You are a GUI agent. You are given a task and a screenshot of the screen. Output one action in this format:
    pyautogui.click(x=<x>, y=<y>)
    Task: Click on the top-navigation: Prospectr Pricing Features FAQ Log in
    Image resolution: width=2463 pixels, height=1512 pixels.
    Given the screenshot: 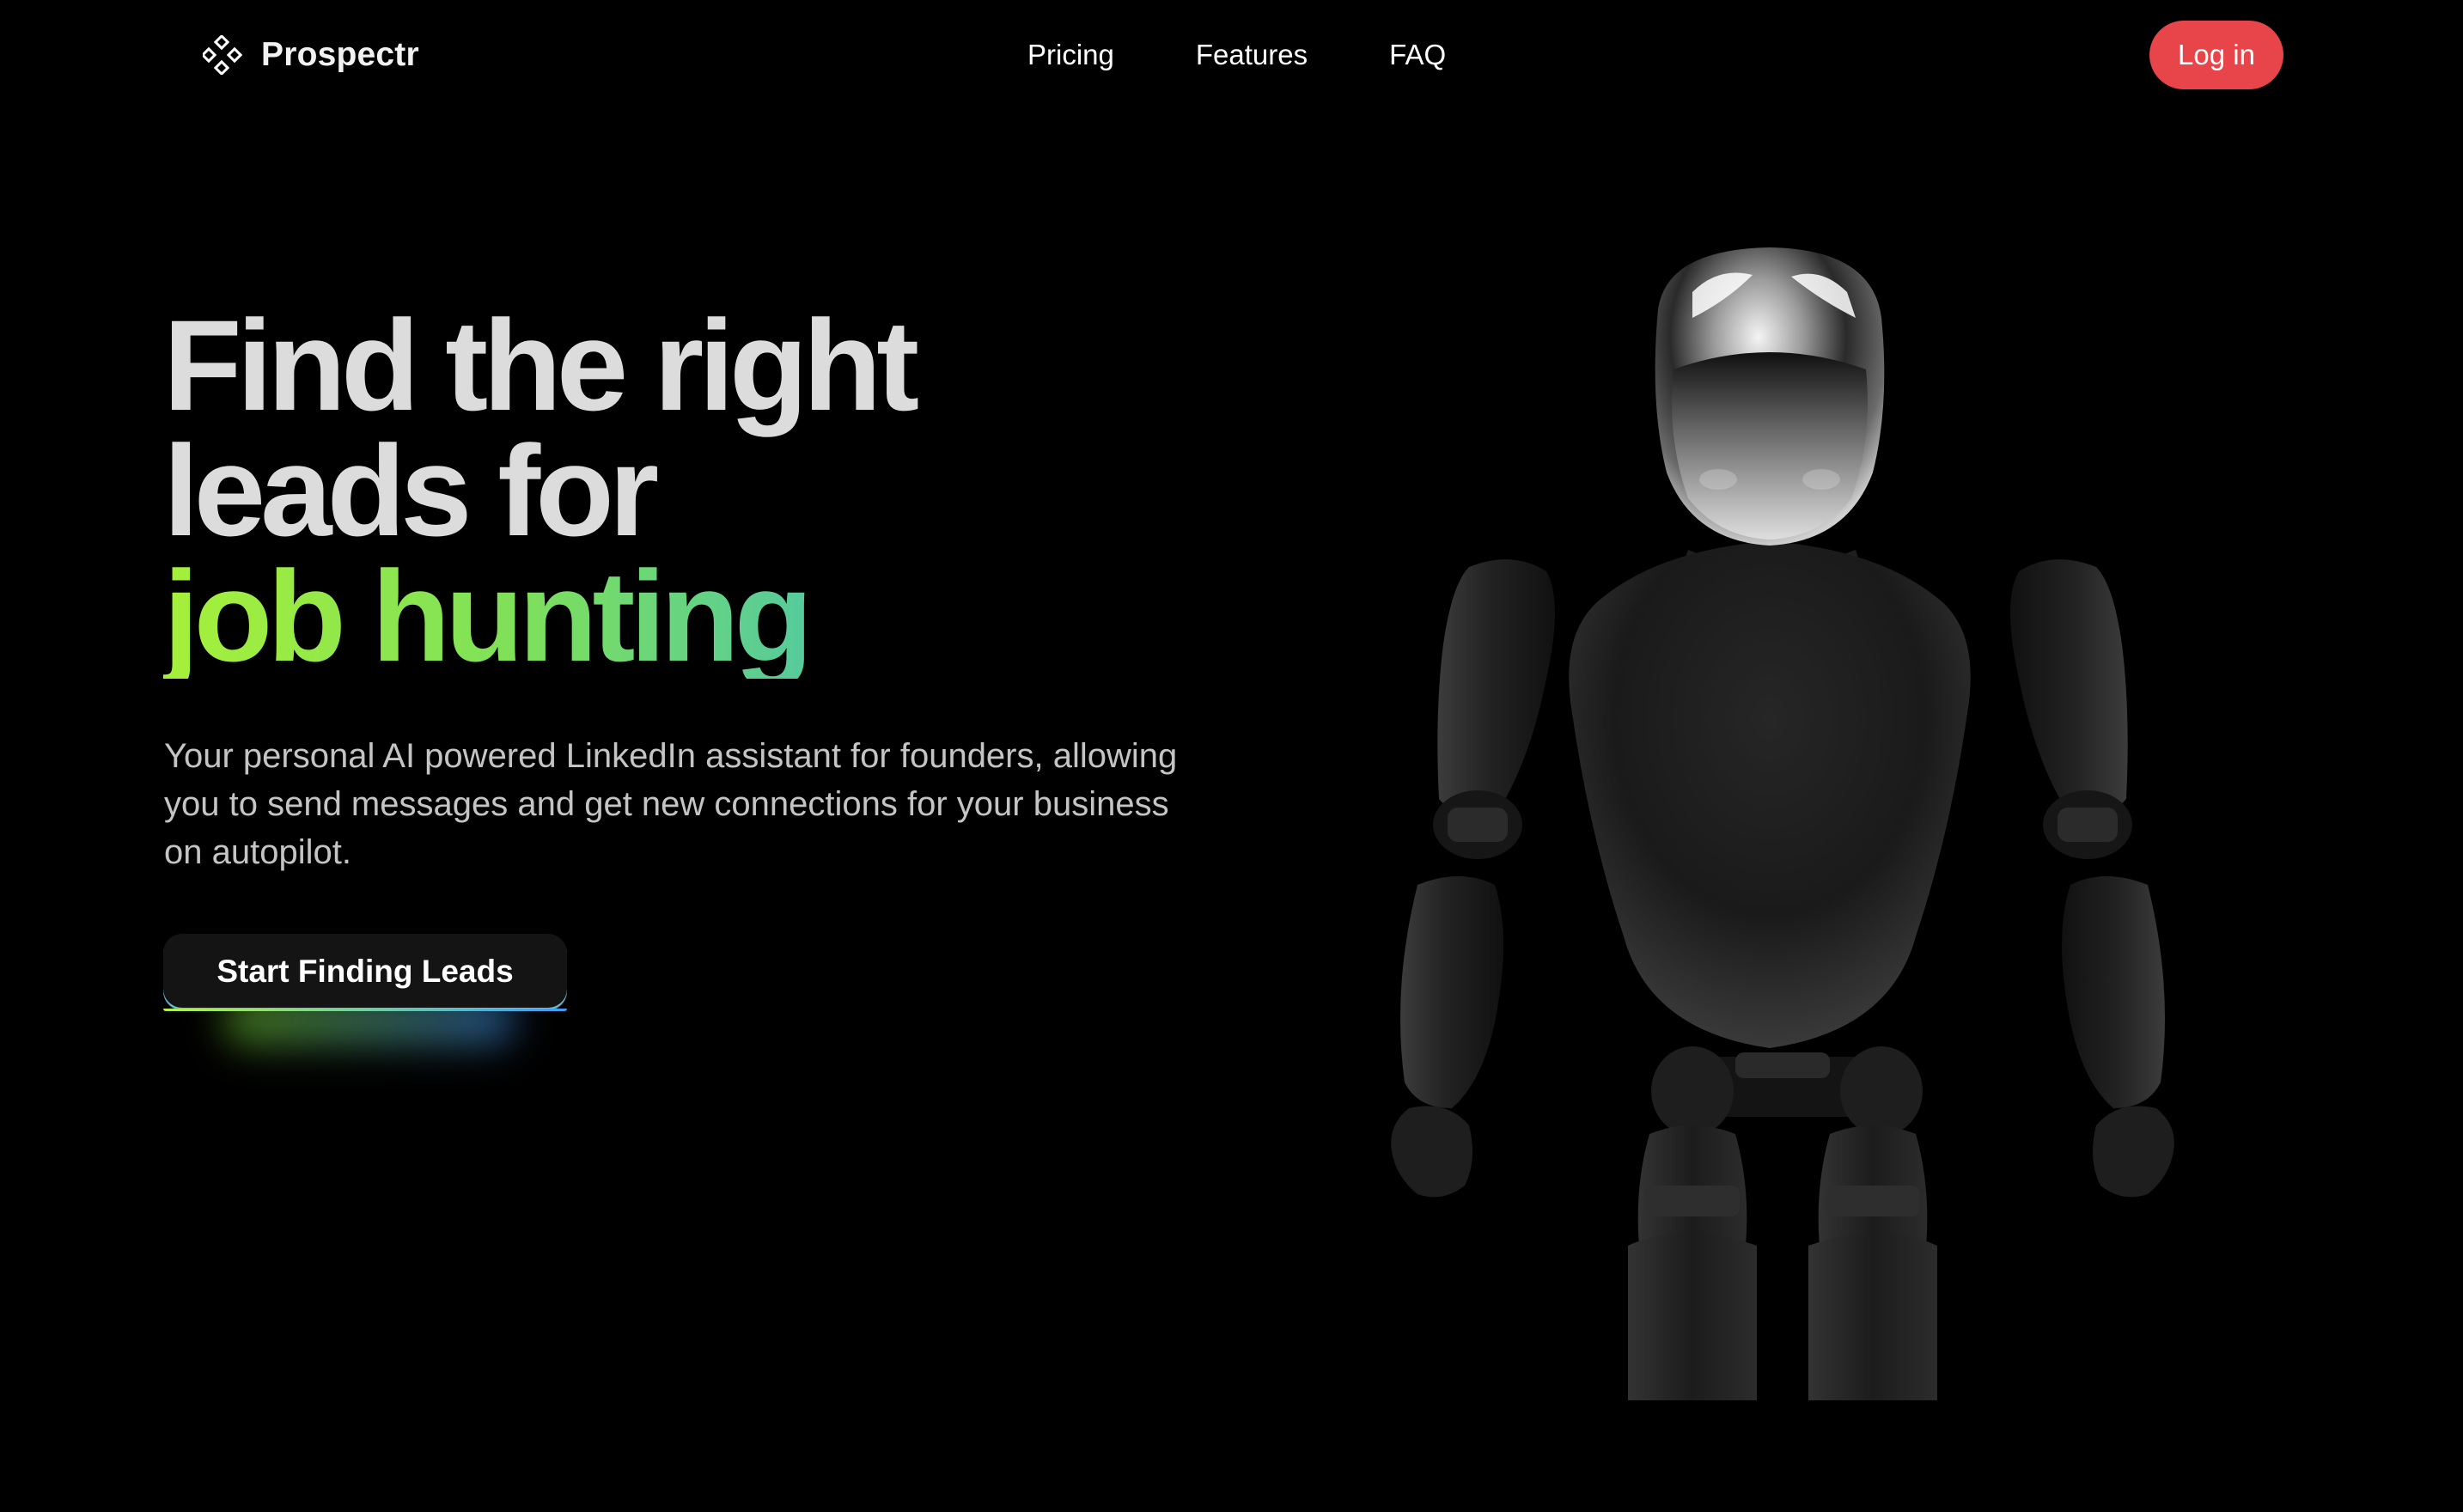 What is the action you would take?
    pyautogui.click(x=1231, y=55)
    